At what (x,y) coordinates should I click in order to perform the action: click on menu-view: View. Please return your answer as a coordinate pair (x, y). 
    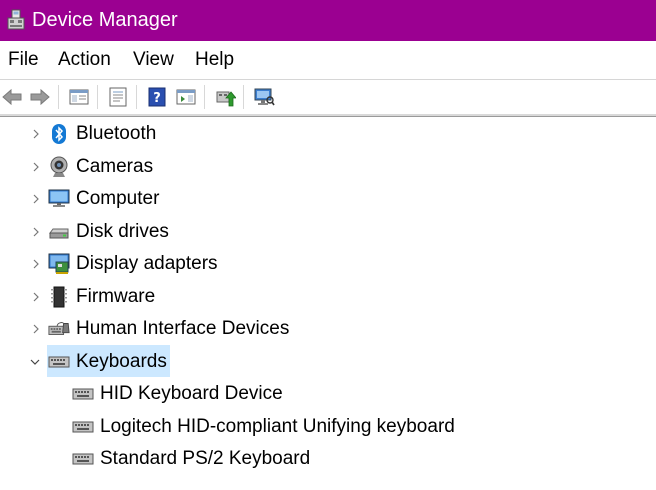
    Looking at the image, I should click on (153, 60).